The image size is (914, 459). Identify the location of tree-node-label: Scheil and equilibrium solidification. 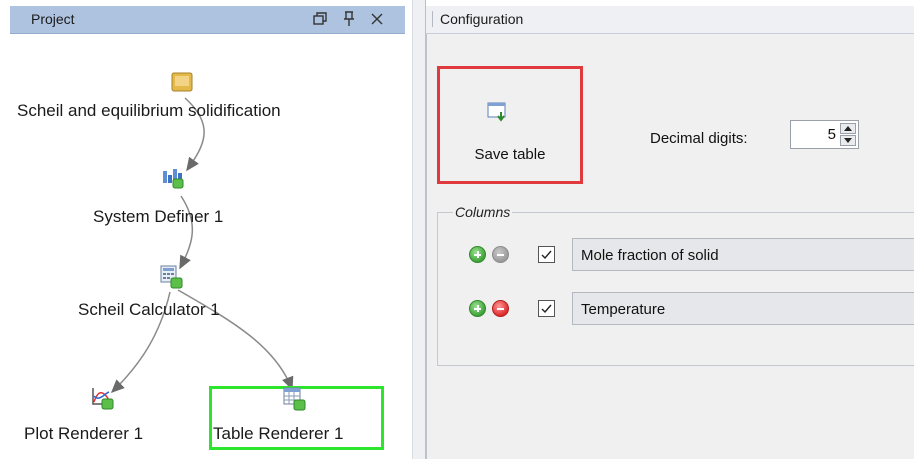
(149, 111).